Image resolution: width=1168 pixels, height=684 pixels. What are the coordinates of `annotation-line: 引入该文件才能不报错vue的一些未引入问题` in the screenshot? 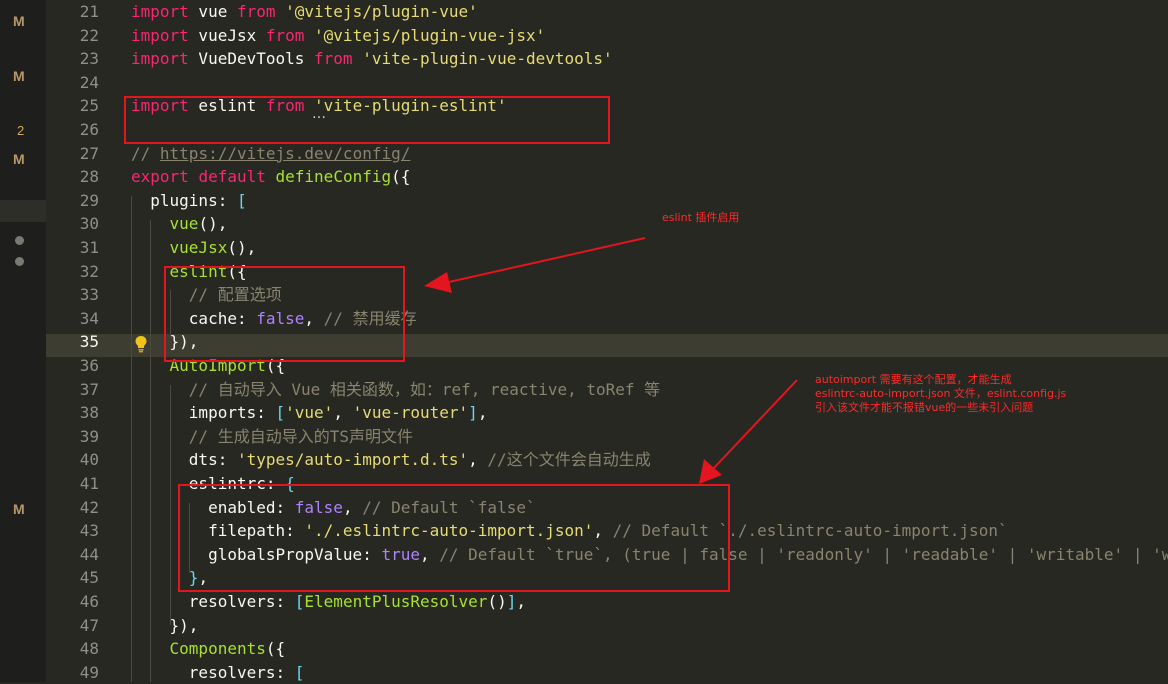 It's located at (924, 407).